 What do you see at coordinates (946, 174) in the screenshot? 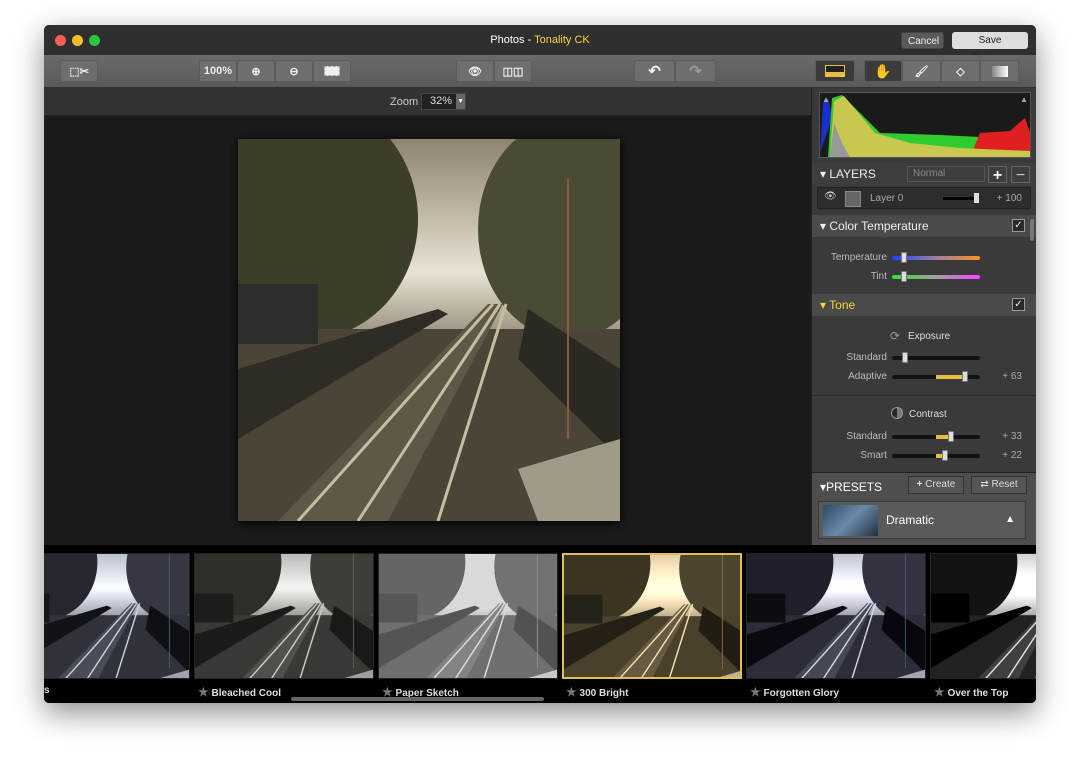
I see `blend-mode-select: Normal` at bounding box center [946, 174].